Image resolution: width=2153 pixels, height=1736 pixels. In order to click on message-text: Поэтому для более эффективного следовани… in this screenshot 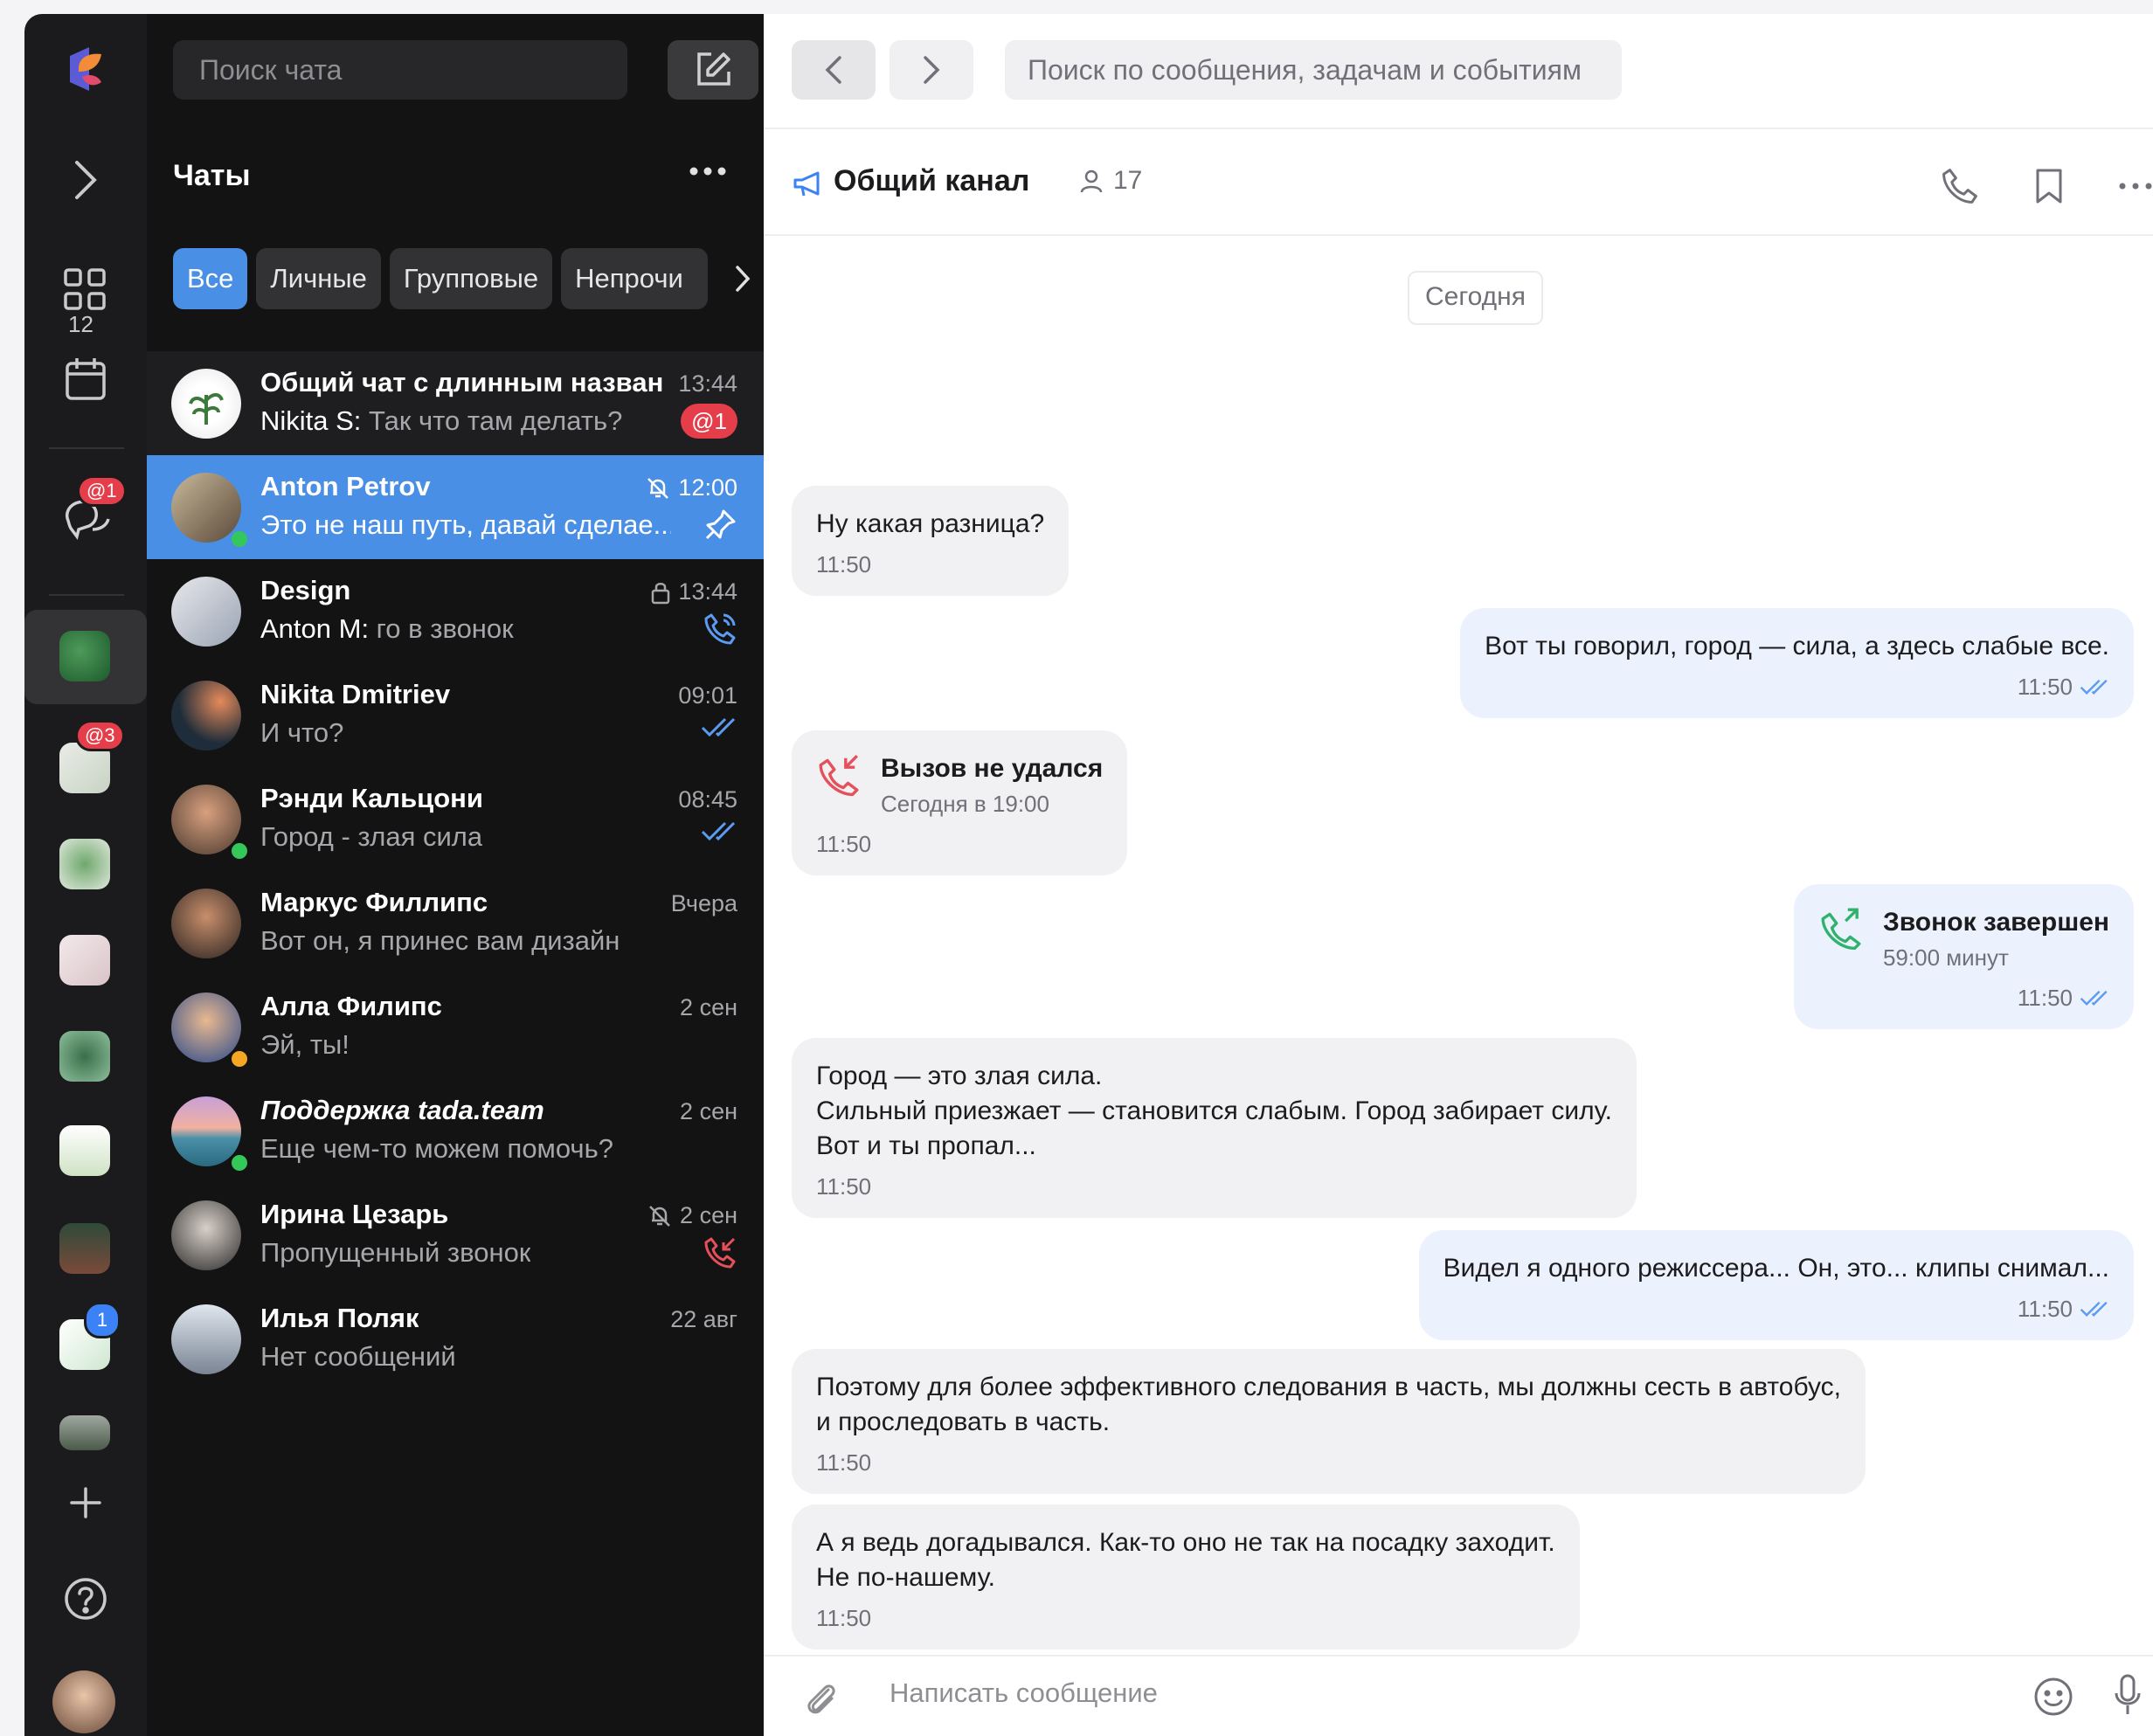, I will do `click(1328, 1405)`.